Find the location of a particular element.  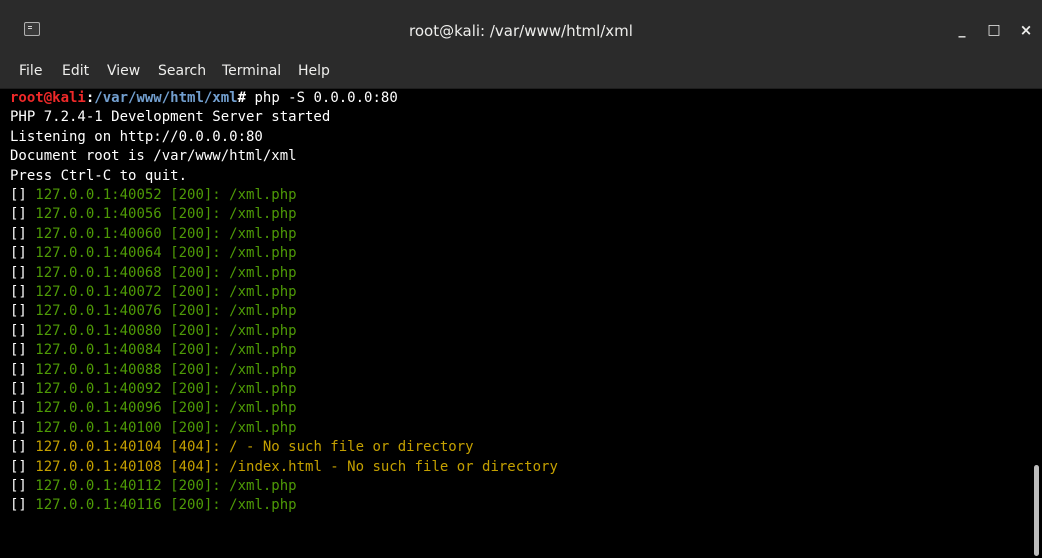

terminal-line: [] 127.0.0.1:40096 [200]: /xml.php is located at coordinates (153, 408).